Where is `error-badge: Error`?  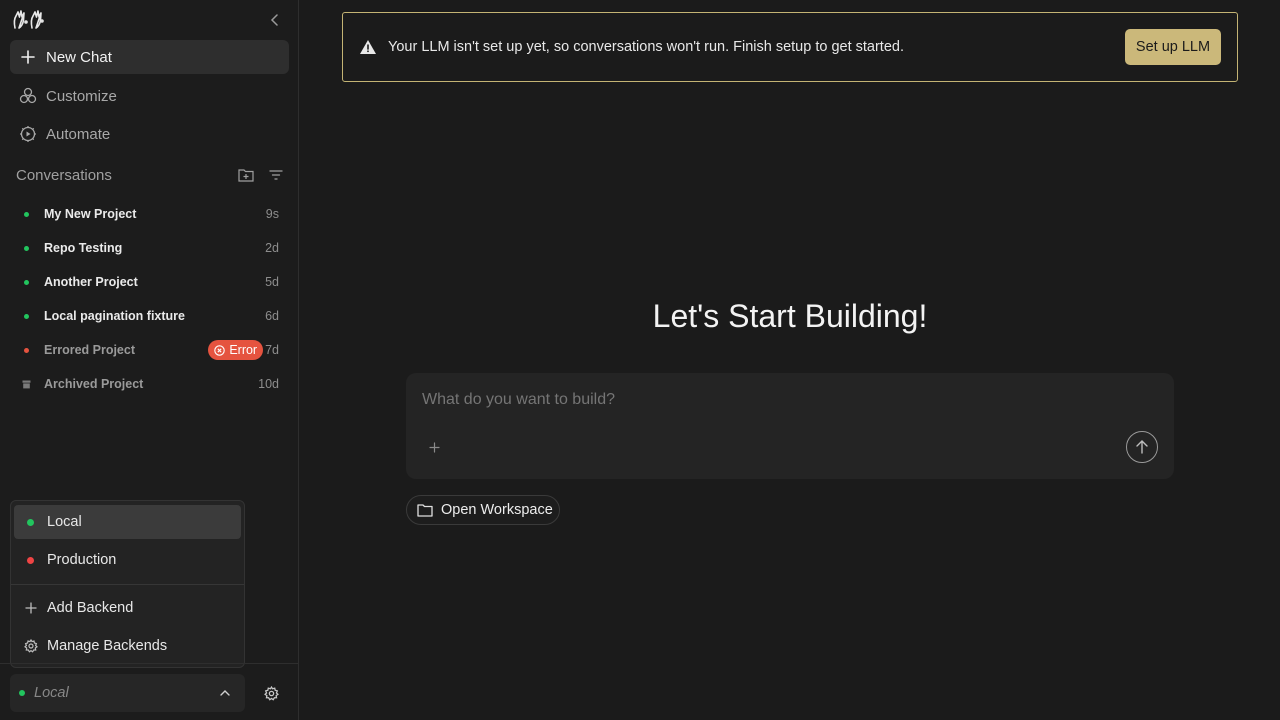
error-badge: Error is located at coordinates (236, 350).